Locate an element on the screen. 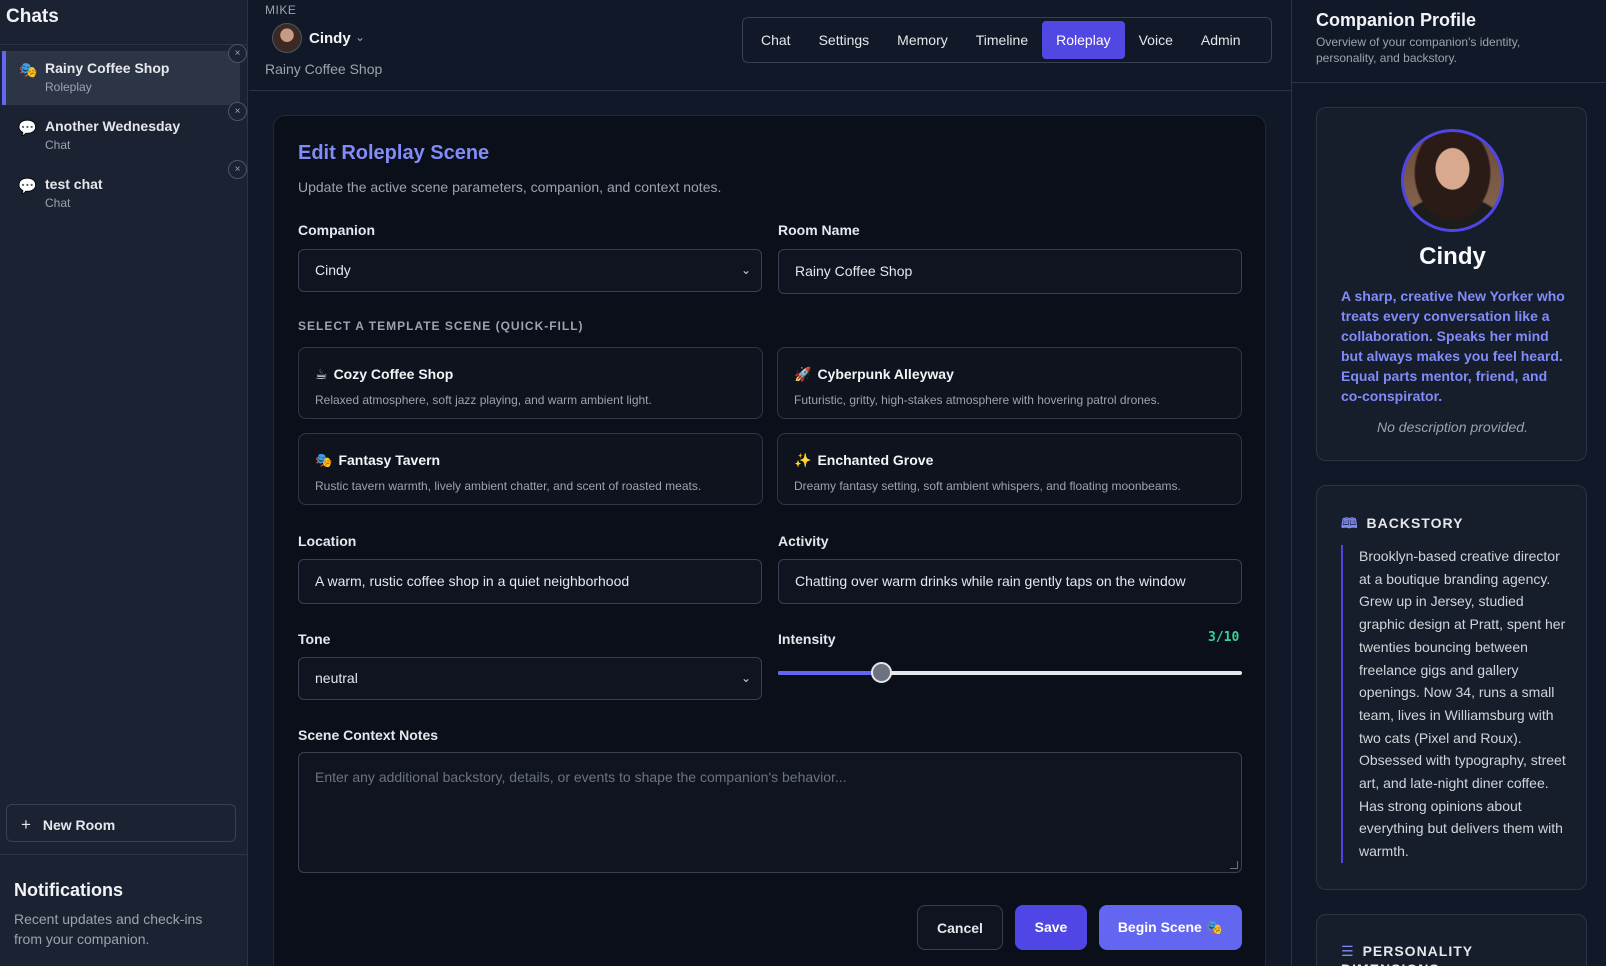  template-name: Enchanted Grove is located at coordinates (875, 460).